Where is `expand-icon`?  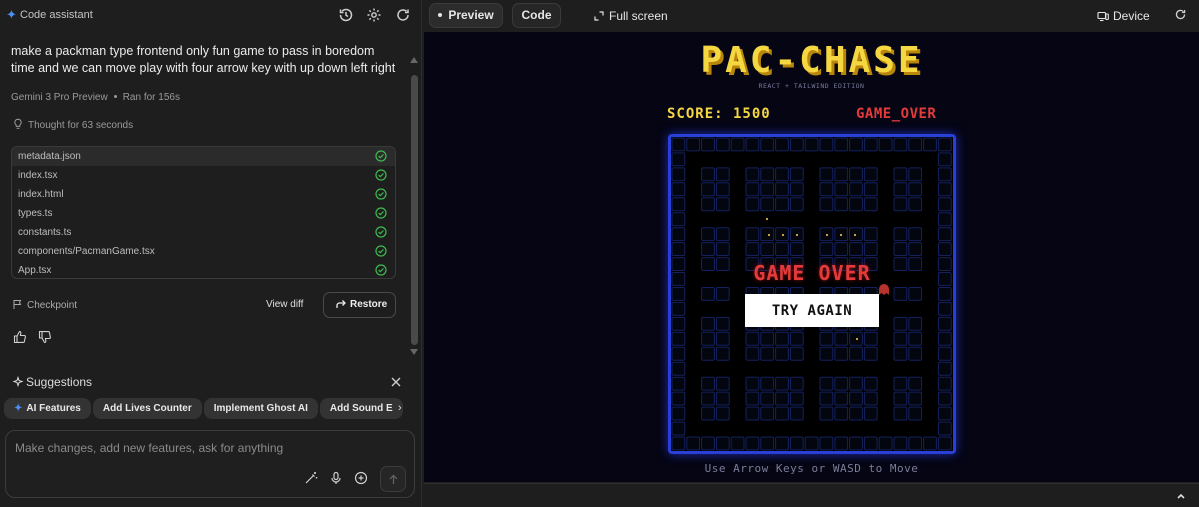 expand-icon is located at coordinates (599, 16).